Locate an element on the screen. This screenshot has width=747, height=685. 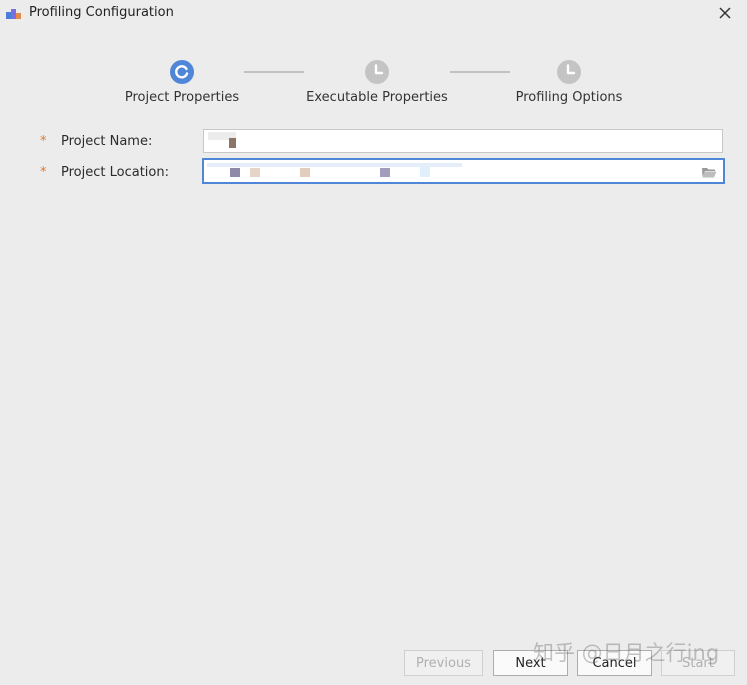
app-icon is located at coordinates (13, 14).